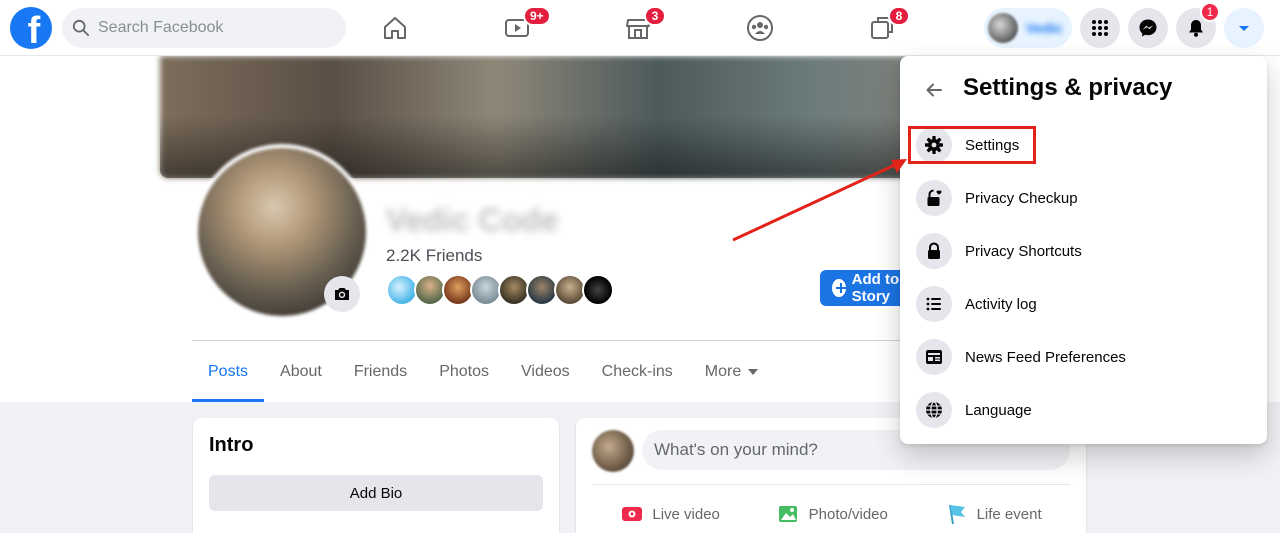 This screenshot has height=533, width=1280. What do you see at coordinates (1021, 198) in the screenshot?
I see `menu-item-label: Privacy Checkup` at bounding box center [1021, 198].